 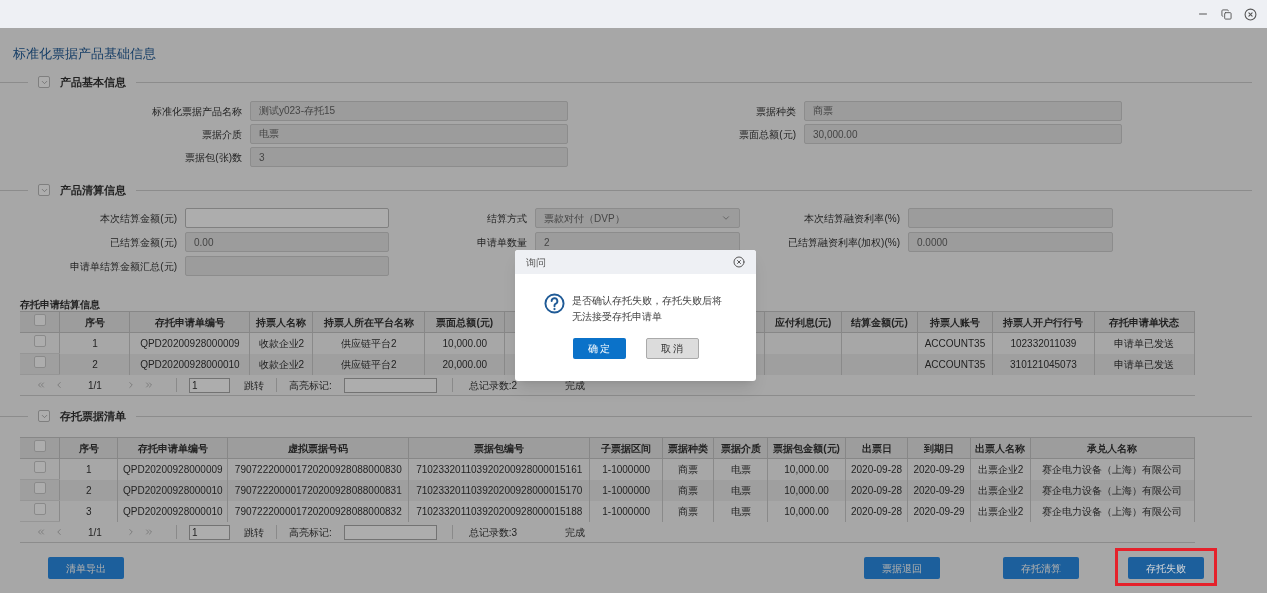 What do you see at coordinates (1166, 568) in the screenshot?
I see `action-button: 存托失败` at bounding box center [1166, 568].